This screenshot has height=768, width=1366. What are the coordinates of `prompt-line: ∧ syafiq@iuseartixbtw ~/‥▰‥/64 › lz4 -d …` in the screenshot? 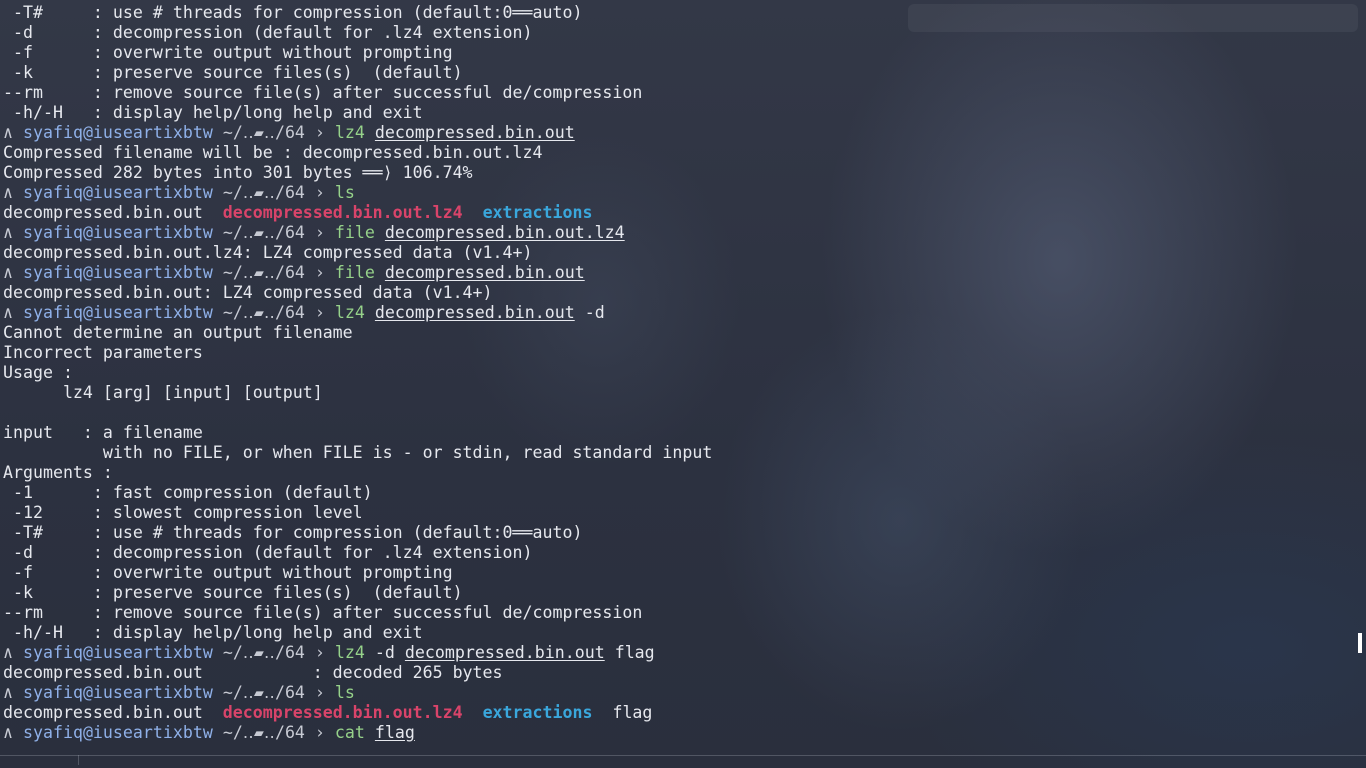 It's located at (684, 653).